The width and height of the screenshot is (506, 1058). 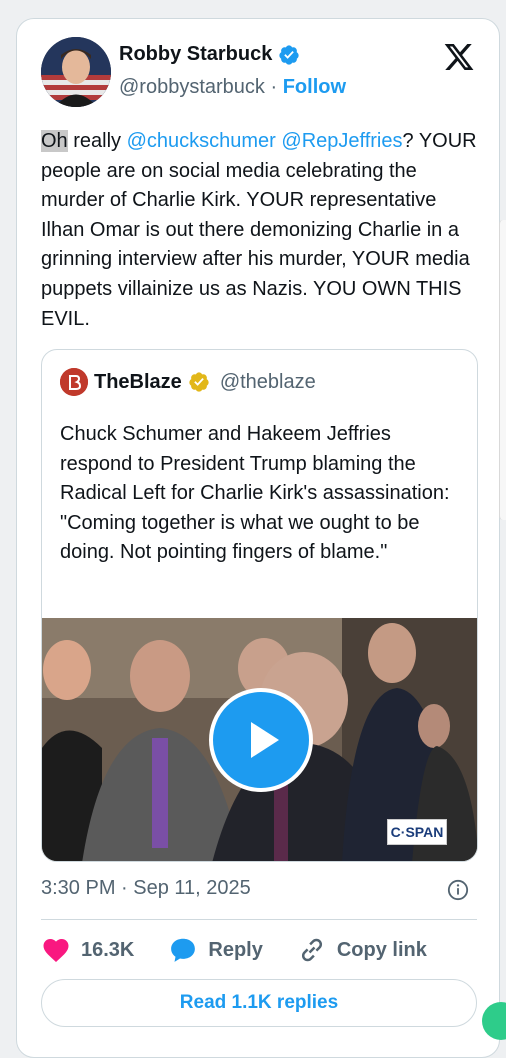 I want to click on reply-button: Reply, so click(x=215, y=950).